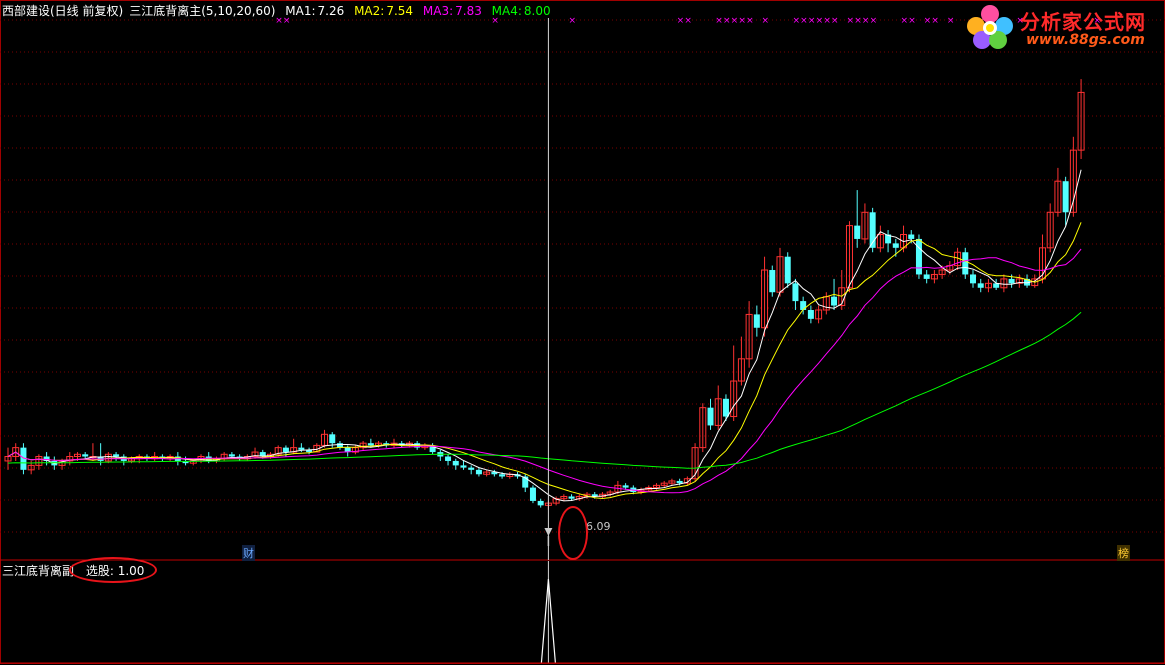  I want to click on logo-url: www.88gs.com, so click(1085, 40).